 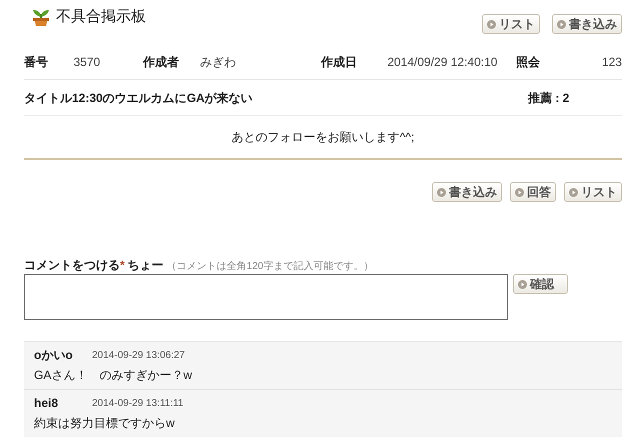 I want to click on recommend-count: 推薦 : 2, so click(x=549, y=98).